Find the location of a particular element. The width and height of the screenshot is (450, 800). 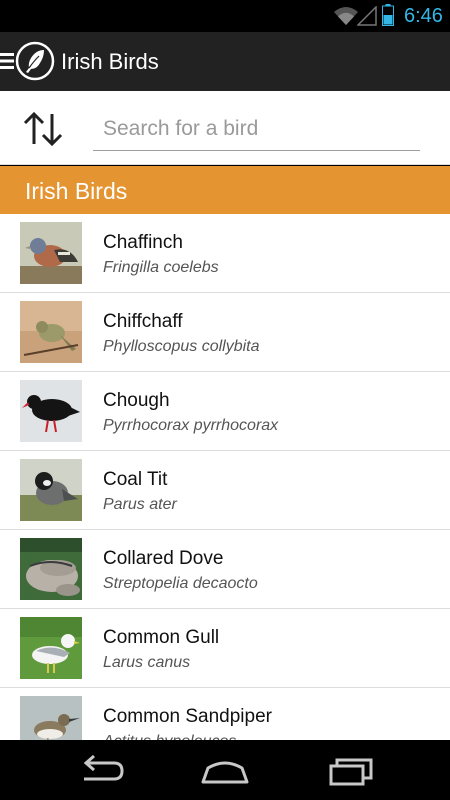

section-title: Irish Birds is located at coordinates (76, 191).